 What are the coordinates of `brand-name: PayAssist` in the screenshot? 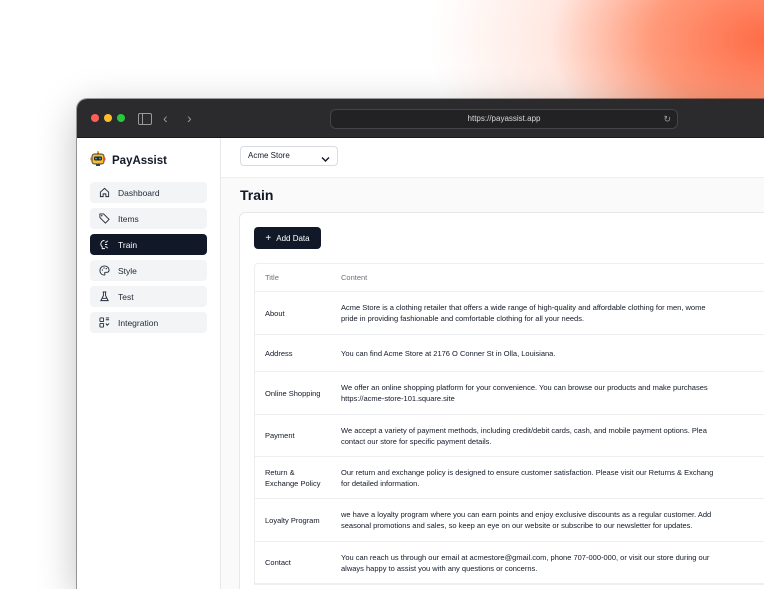 It's located at (139, 161).